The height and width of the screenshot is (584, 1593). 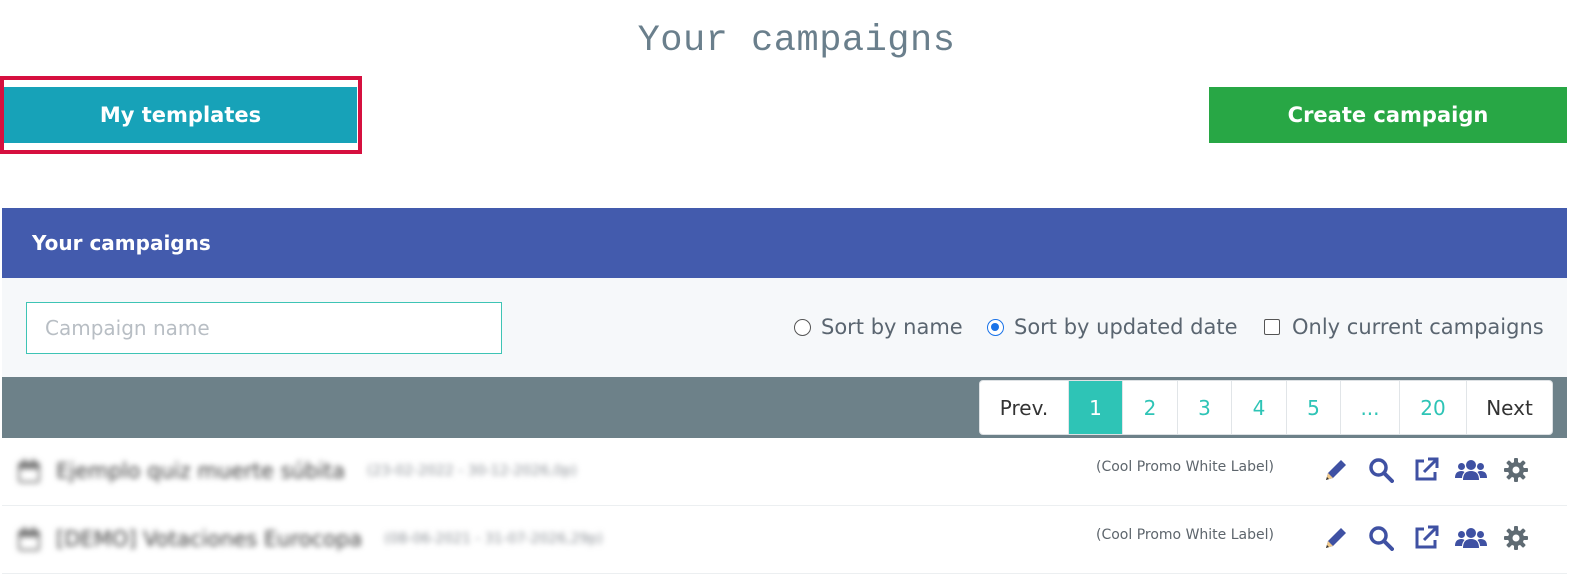 I want to click on panel-header: Your campaigns, so click(x=784, y=243).